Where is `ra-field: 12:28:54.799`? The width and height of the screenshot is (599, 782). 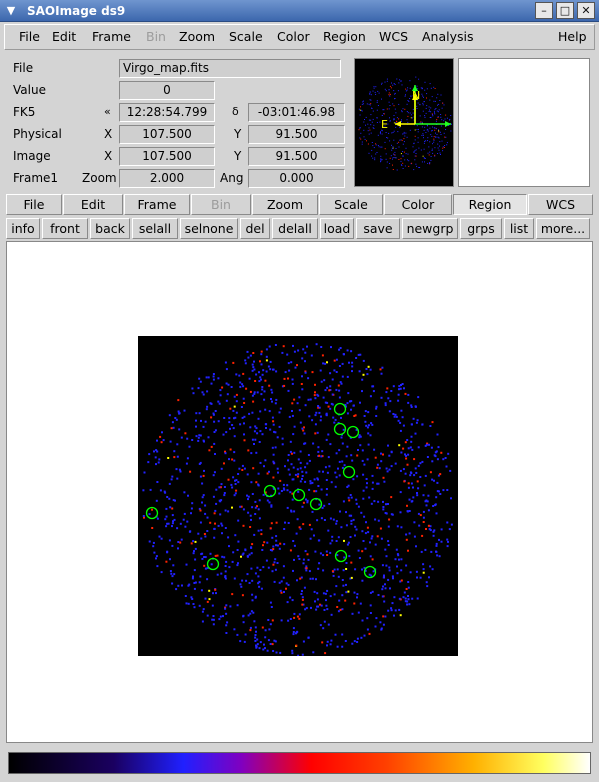 ra-field: 12:28:54.799 is located at coordinates (167, 112).